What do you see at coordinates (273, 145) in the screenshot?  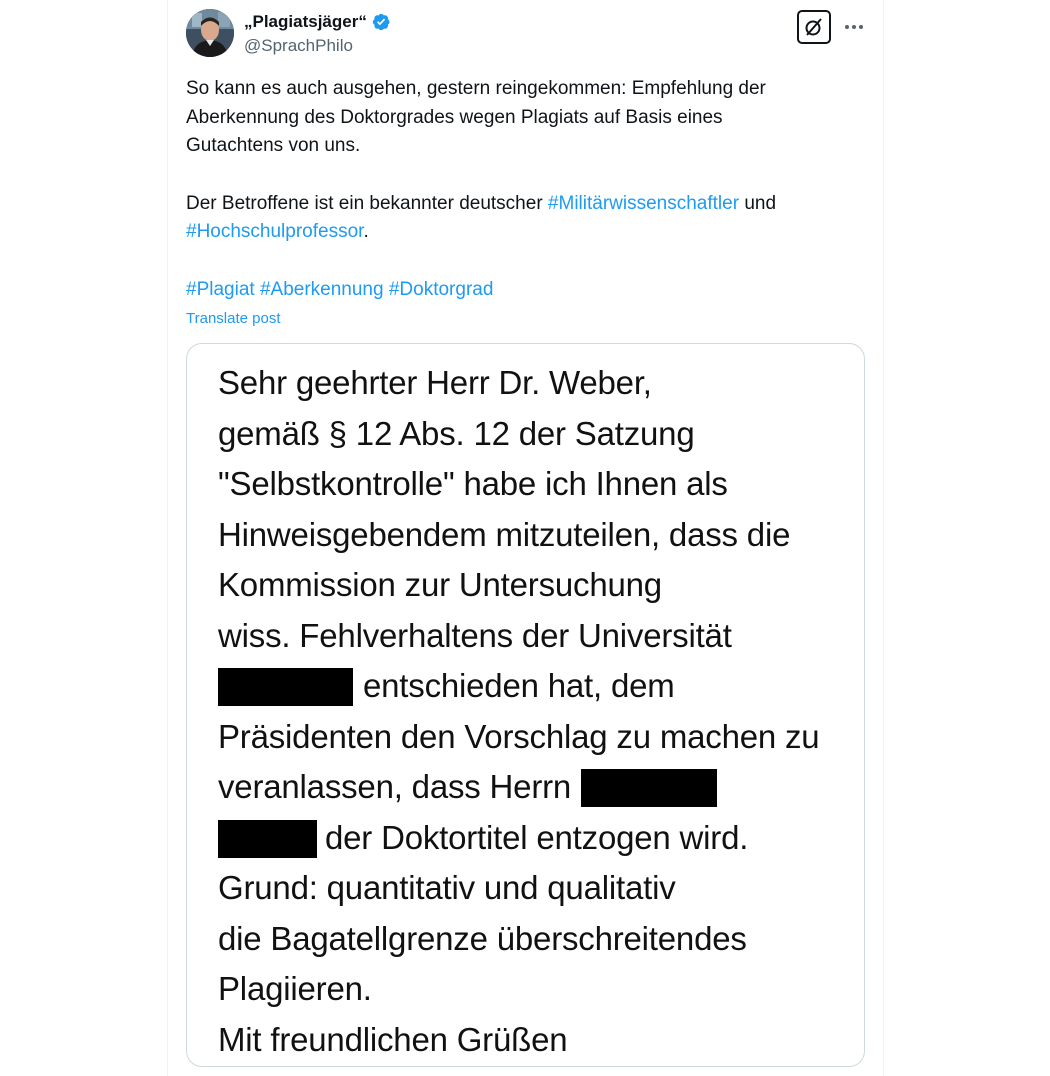 I see `post-text-line: Gutachtens von uns.` at bounding box center [273, 145].